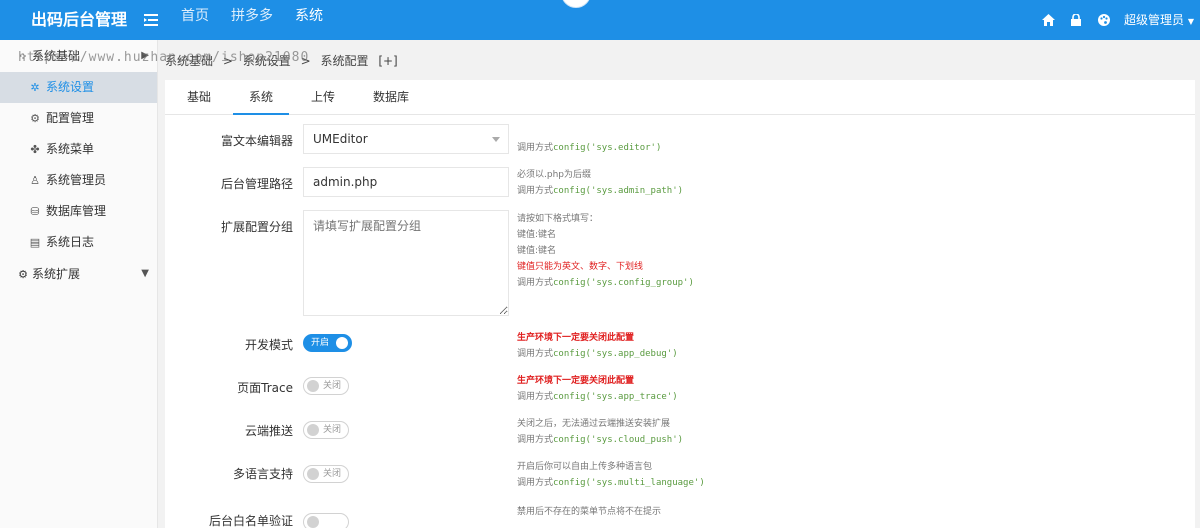 The image size is (1200, 528). I want to click on tip-code: config('sys.admin_path'), so click(618, 191).